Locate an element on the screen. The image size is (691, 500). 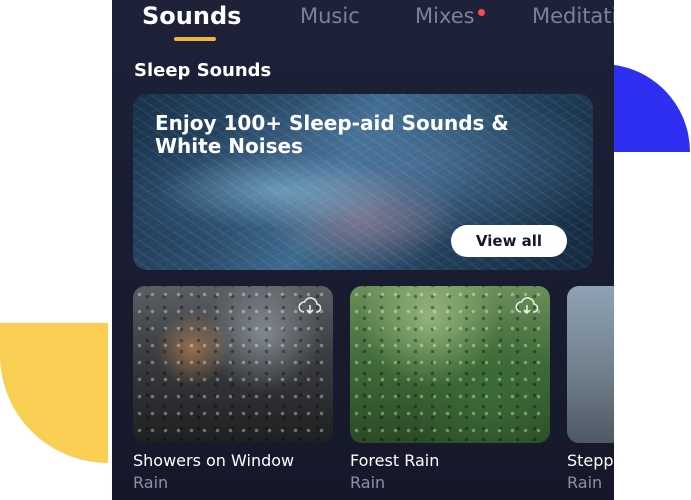
tab-sounds: Sounds is located at coordinates (191, 16).